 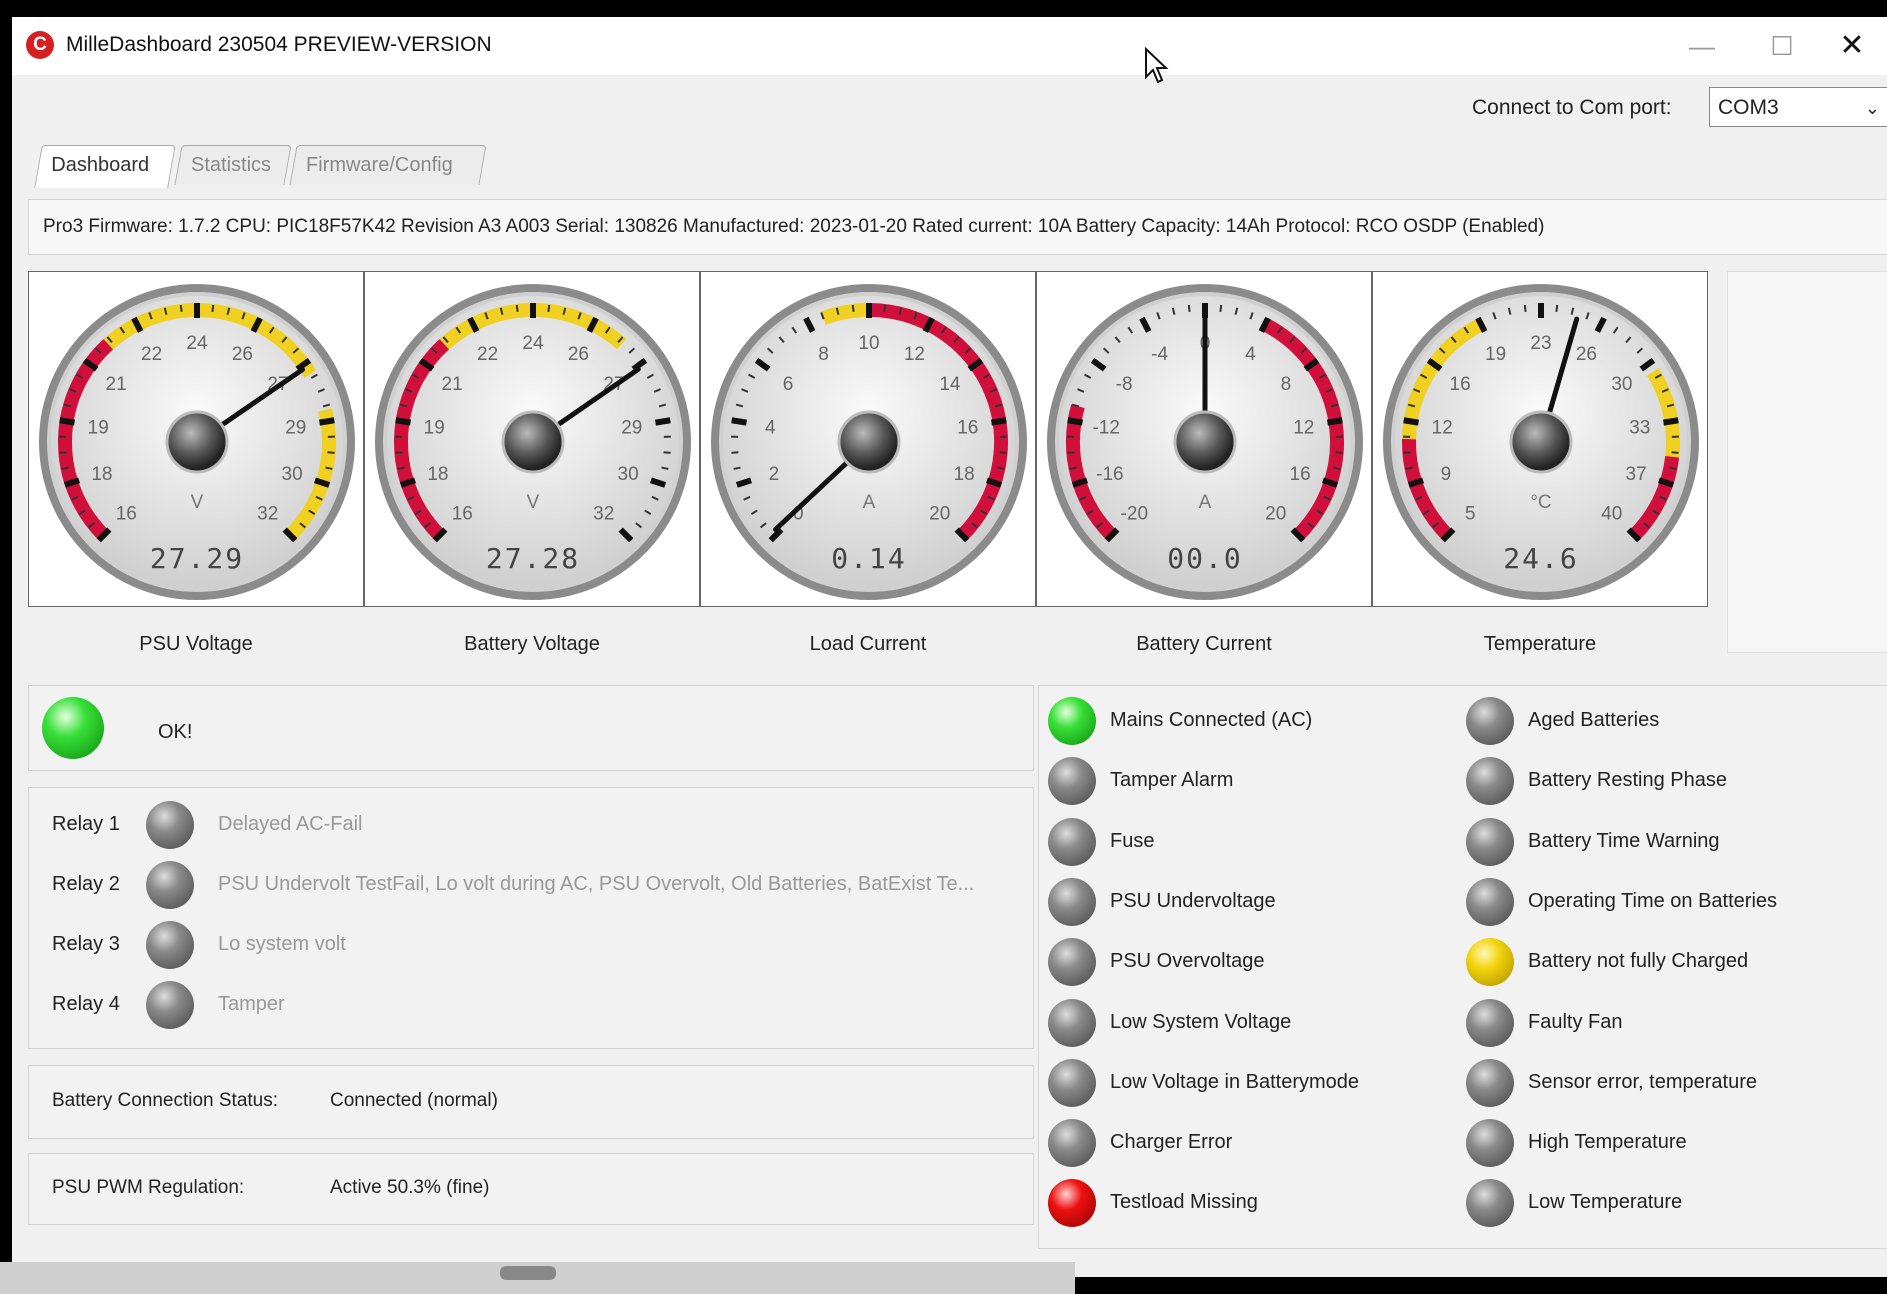 I want to click on gauge-battery-voltage: 1618192122242627293032V27.28, so click(x=532, y=439).